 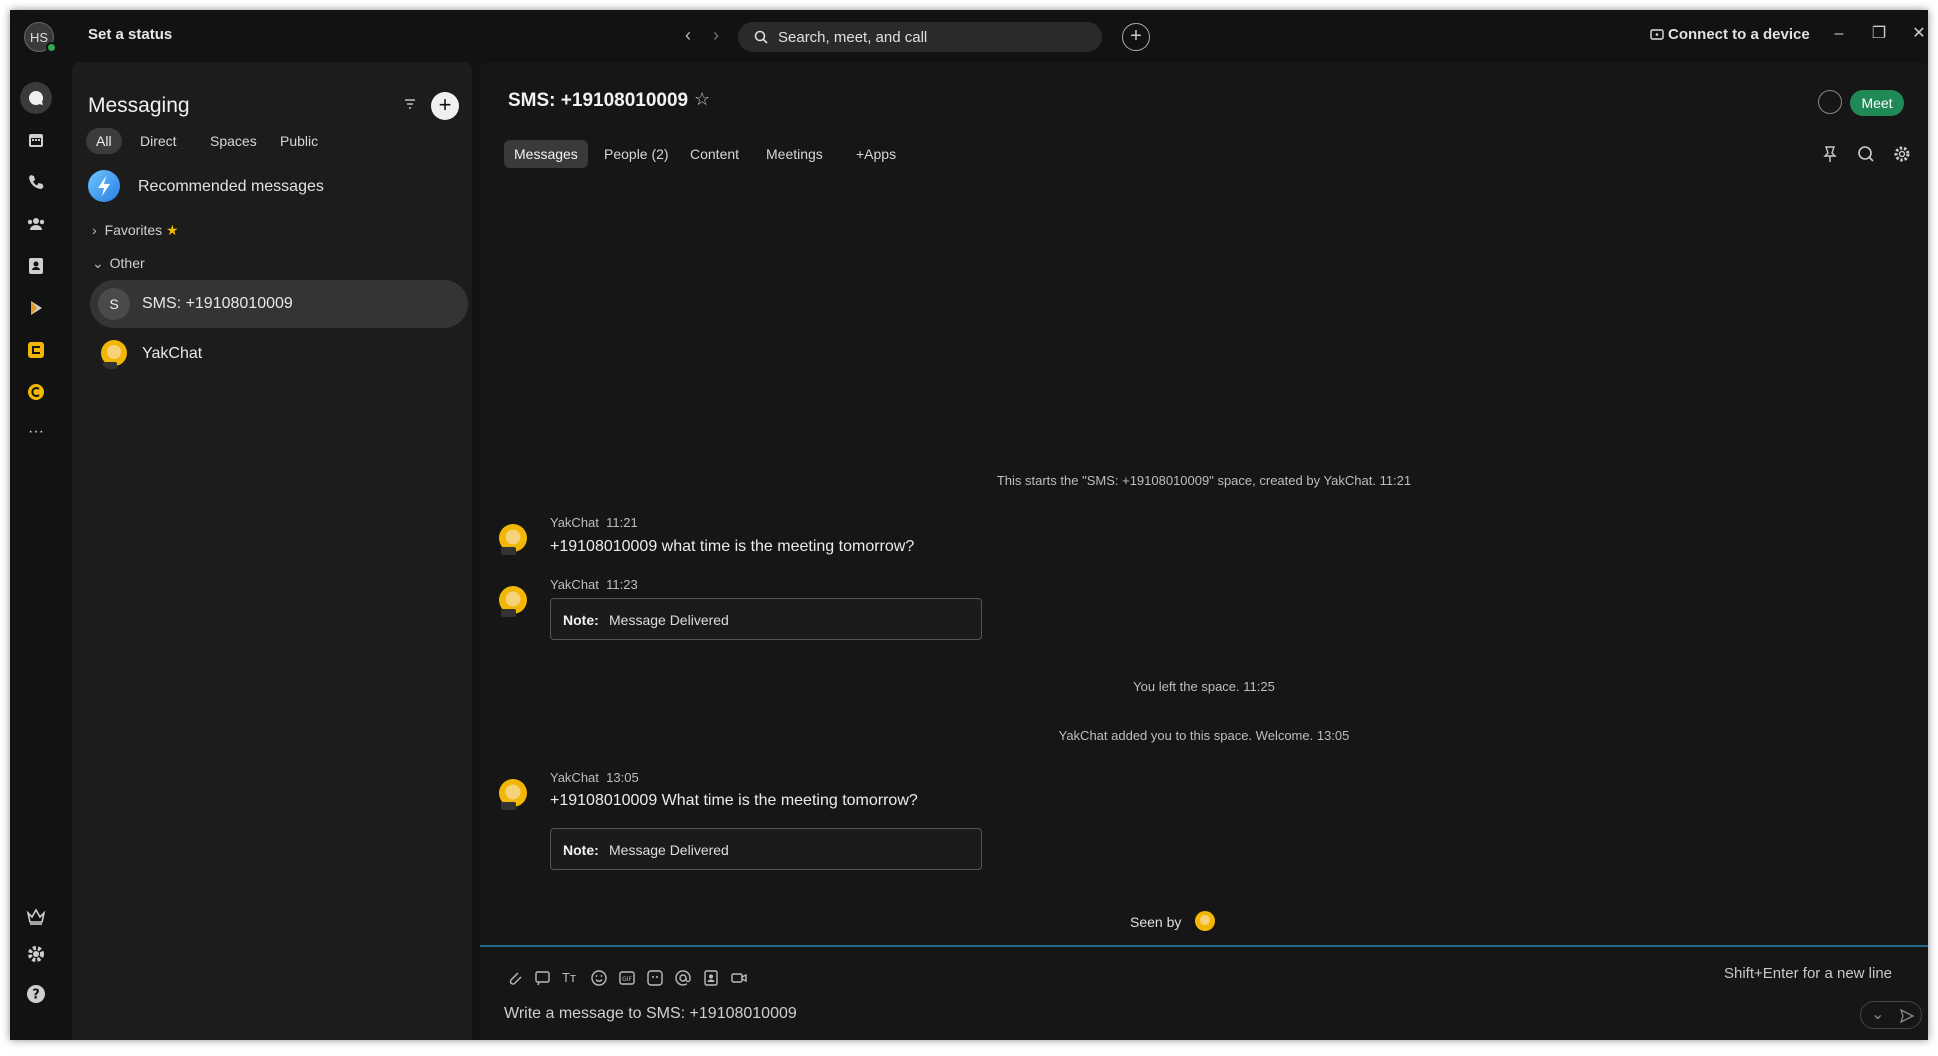 What do you see at coordinates (36, 916) in the screenshot?
I see `crown-icon` at bounding box center [36, 916].